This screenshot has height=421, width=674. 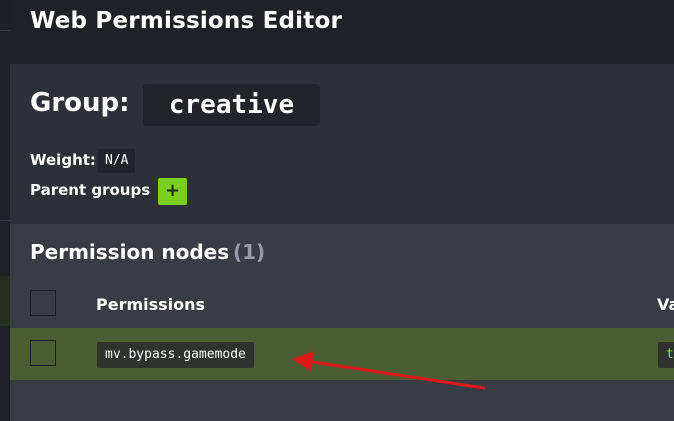 What do you see at coordinates (63, 160) in the screenshot?
I see `weight-label: Weight:` at bounding box center [63, 160].